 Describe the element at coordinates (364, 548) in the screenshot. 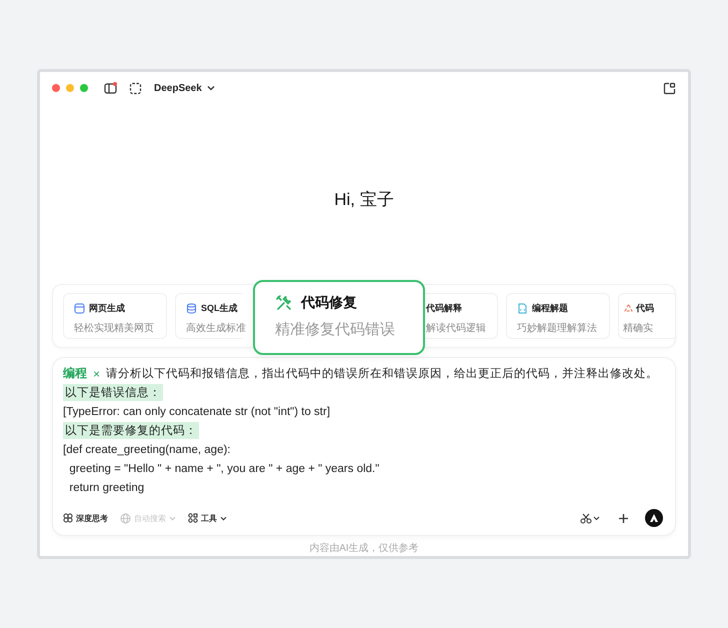

I see `disclaimer-text: 内容由AI生成，仅供参考` at that location.